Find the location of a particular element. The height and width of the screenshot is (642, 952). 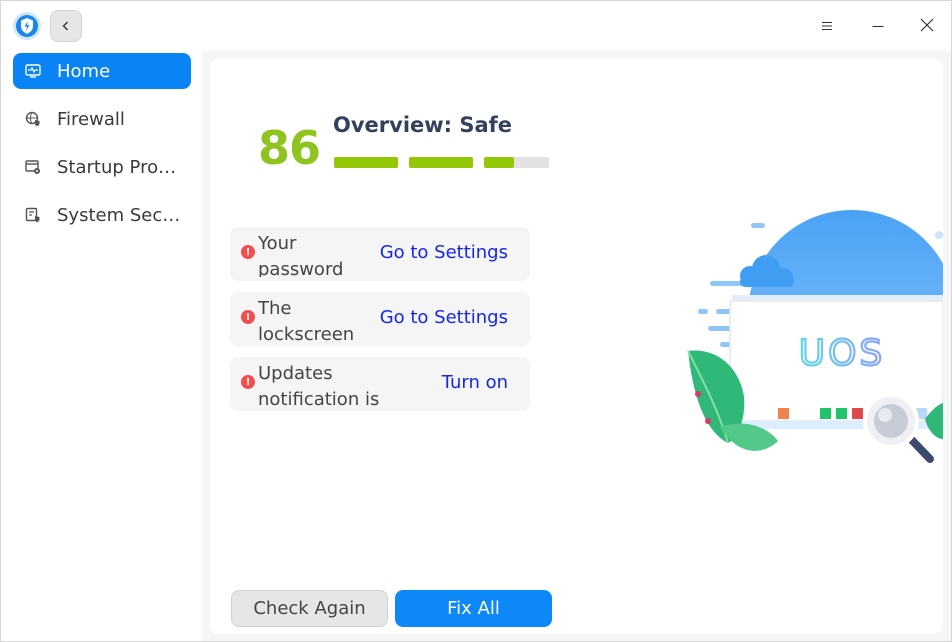

document-shield-icon is located at coordinates (33, 215).